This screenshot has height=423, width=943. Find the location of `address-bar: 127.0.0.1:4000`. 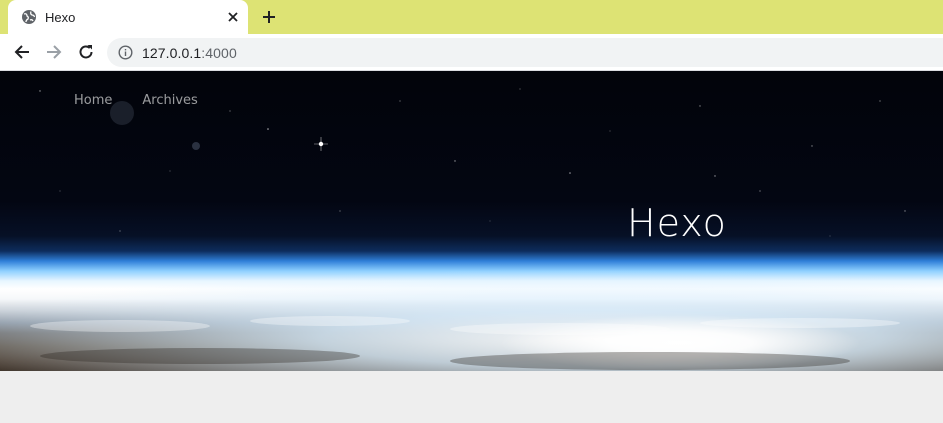

address-bar: 127.0.0.1:4000 is located at coordinates (525, 52).